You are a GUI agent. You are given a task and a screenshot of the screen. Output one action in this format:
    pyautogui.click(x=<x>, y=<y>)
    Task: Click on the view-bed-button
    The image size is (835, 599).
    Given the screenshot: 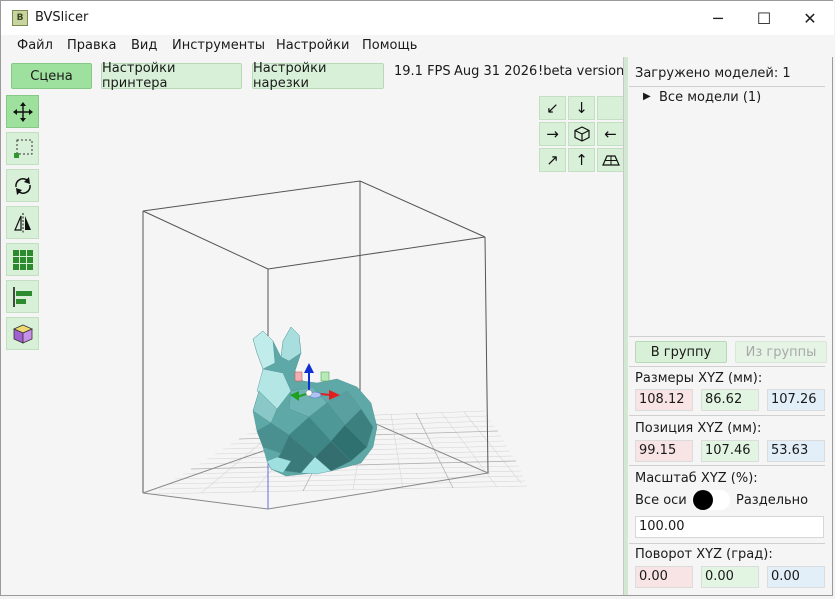 What is the action you would take?
    pyautogui.click(x=610, y=160)
    